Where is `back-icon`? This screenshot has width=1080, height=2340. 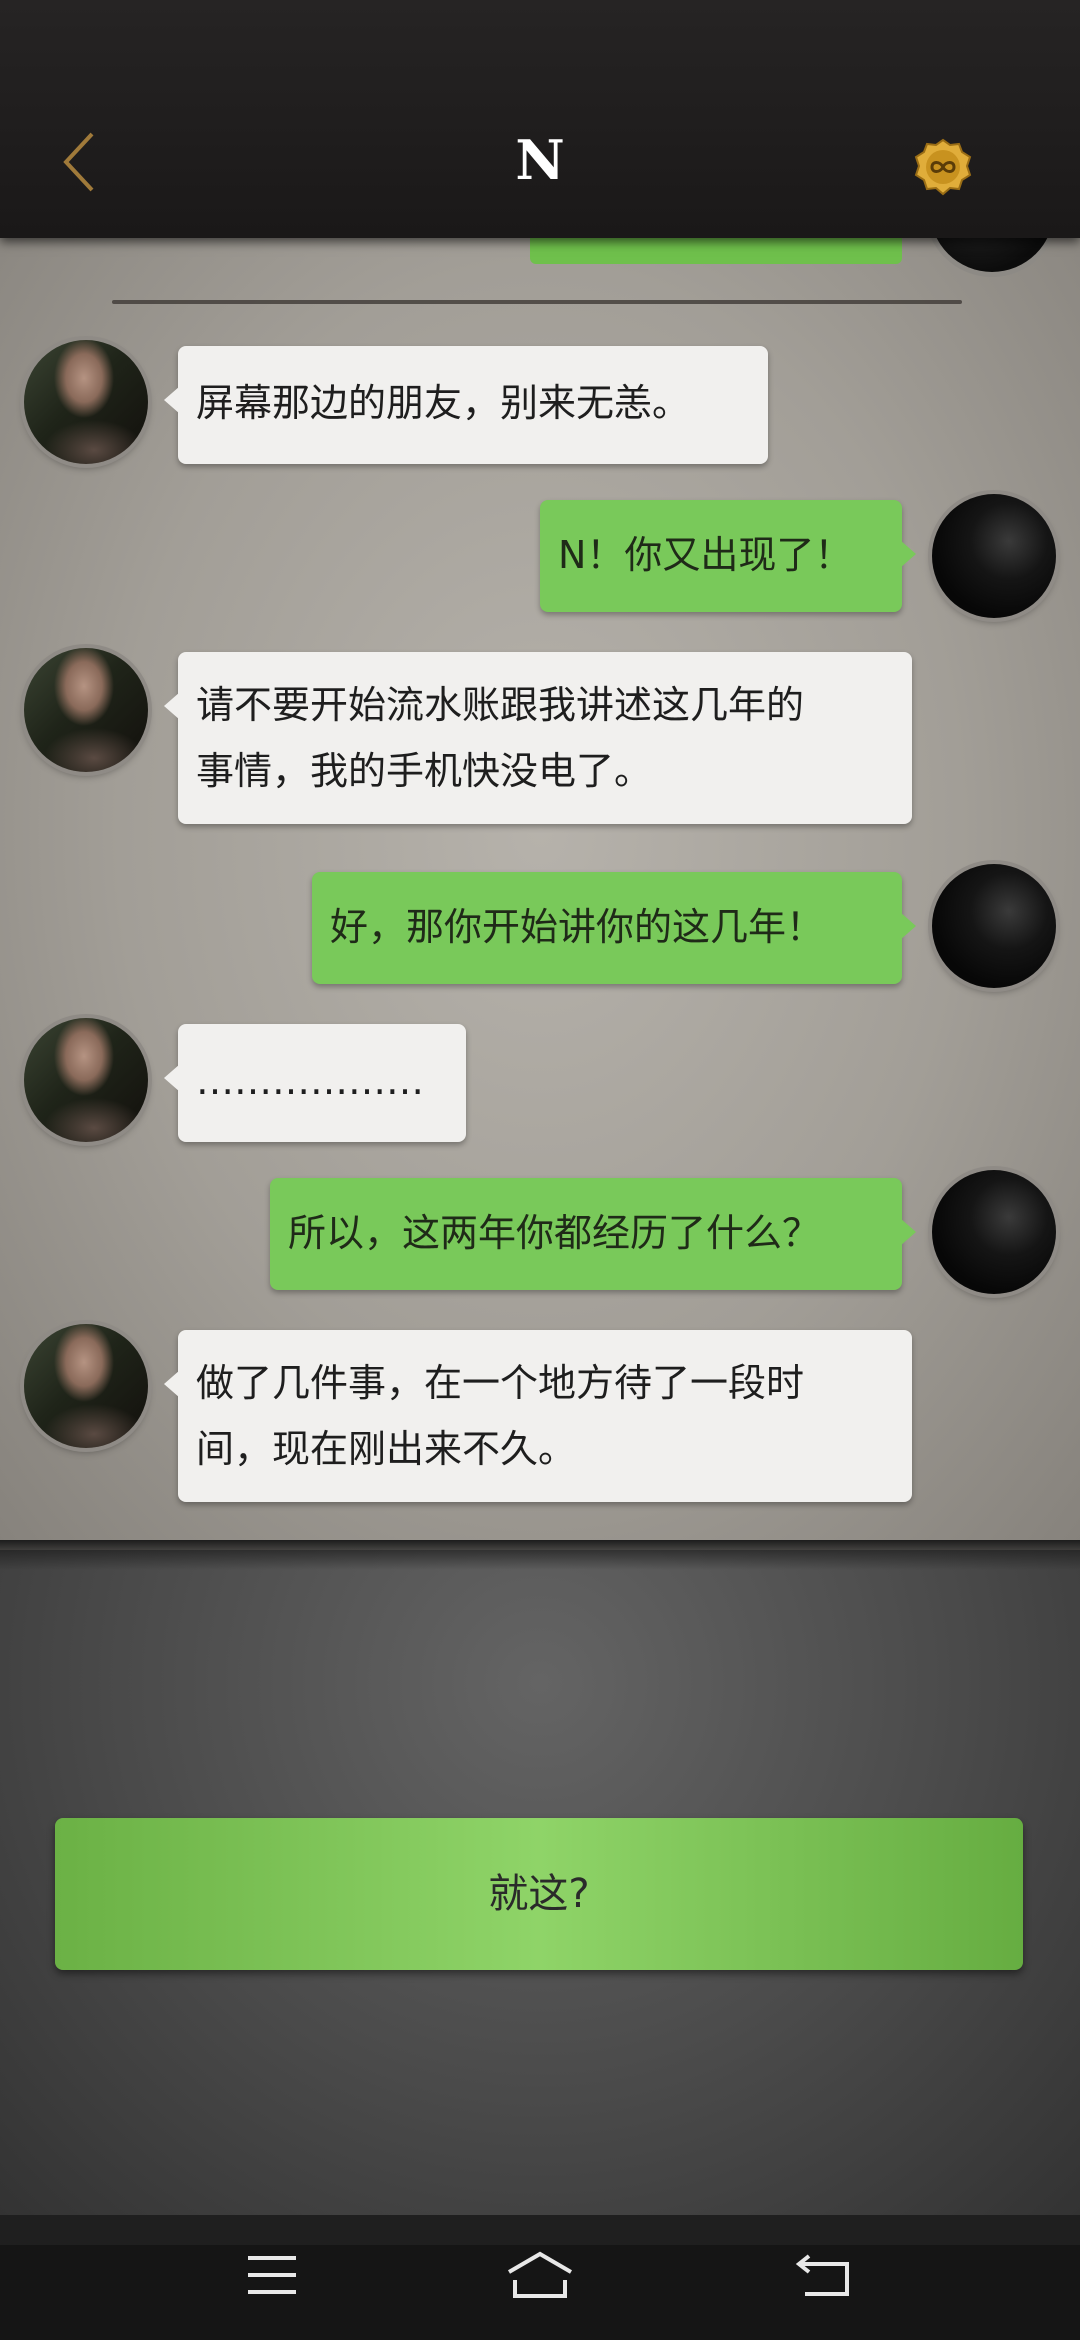 back-icon is located at coordinates (825, 2275).